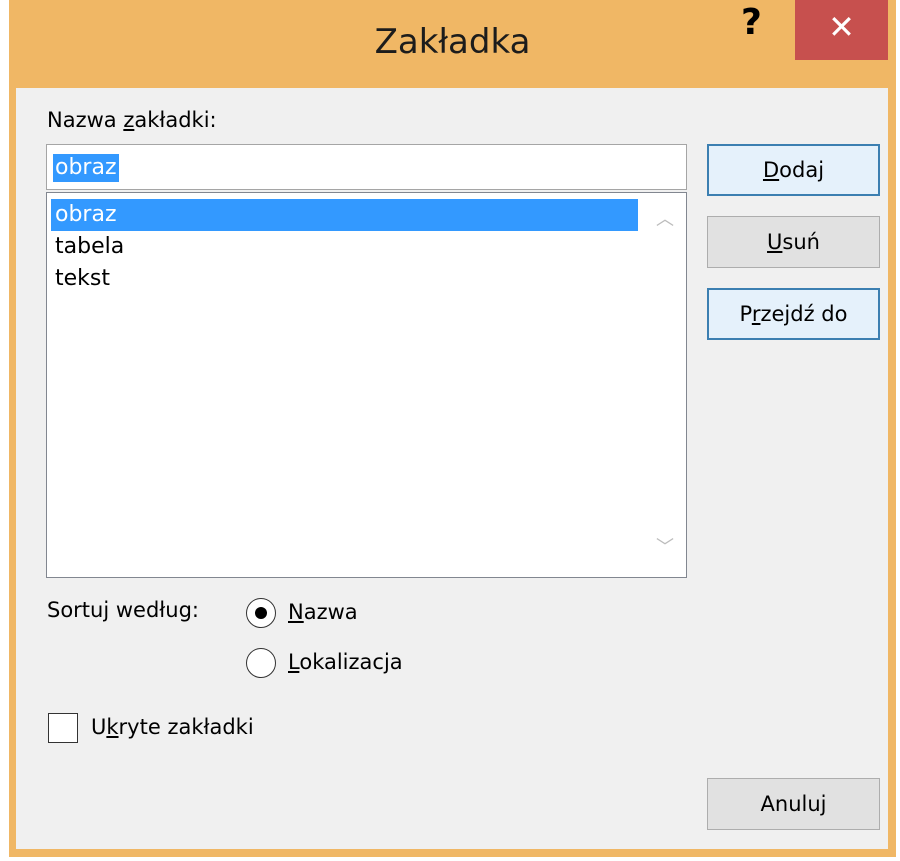 The width and height of the screenshot is (900, 861). What do you see at coordinates (123, 610) in the screenshot?
I see `sort-by-label: Sortuj według:` at bounding box center [123, 610].